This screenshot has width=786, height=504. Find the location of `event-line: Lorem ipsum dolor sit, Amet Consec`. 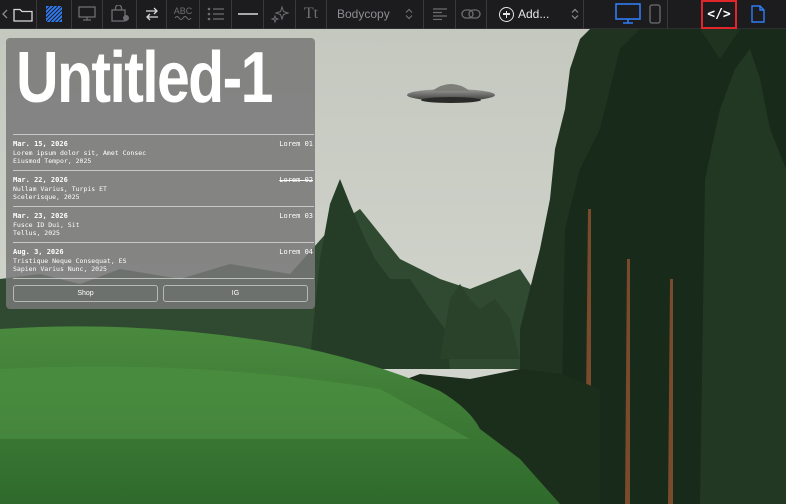

event-line: Lorem ipsum dolor sit, Amet Consec is located at coordinates (80, 153).